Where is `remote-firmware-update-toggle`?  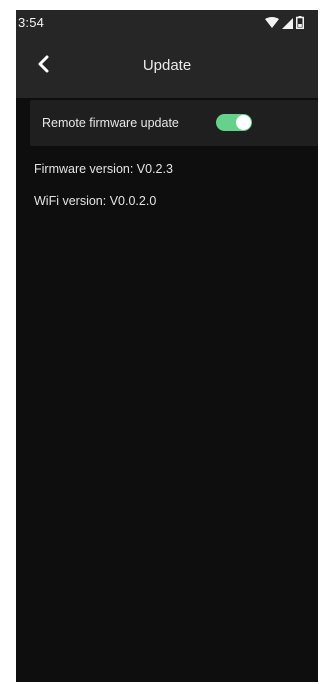
remote-firmware-update-toggle is located at coordinates (234, 122).